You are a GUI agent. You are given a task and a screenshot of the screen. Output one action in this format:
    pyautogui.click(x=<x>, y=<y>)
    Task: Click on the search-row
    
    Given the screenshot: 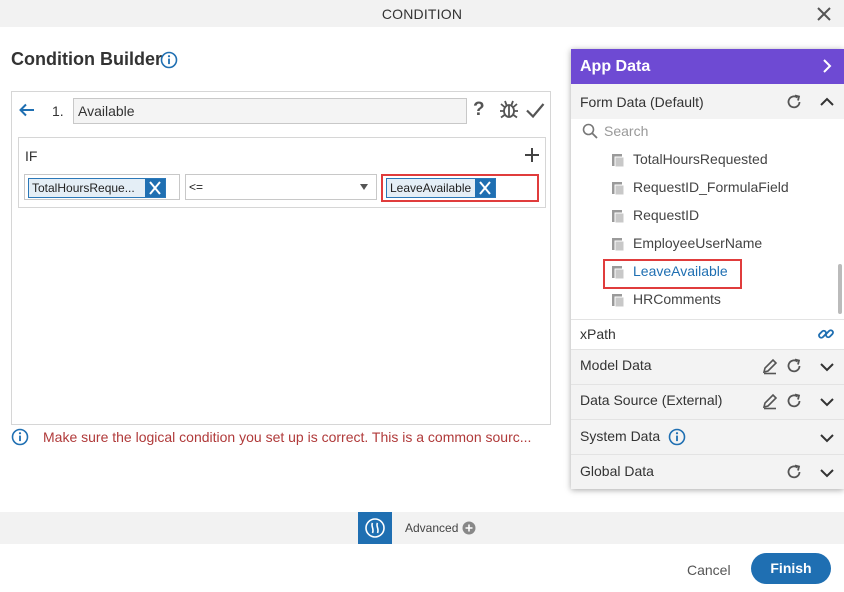 What is the action you would take?
    pyautogui.click(x=707, y=131)
    